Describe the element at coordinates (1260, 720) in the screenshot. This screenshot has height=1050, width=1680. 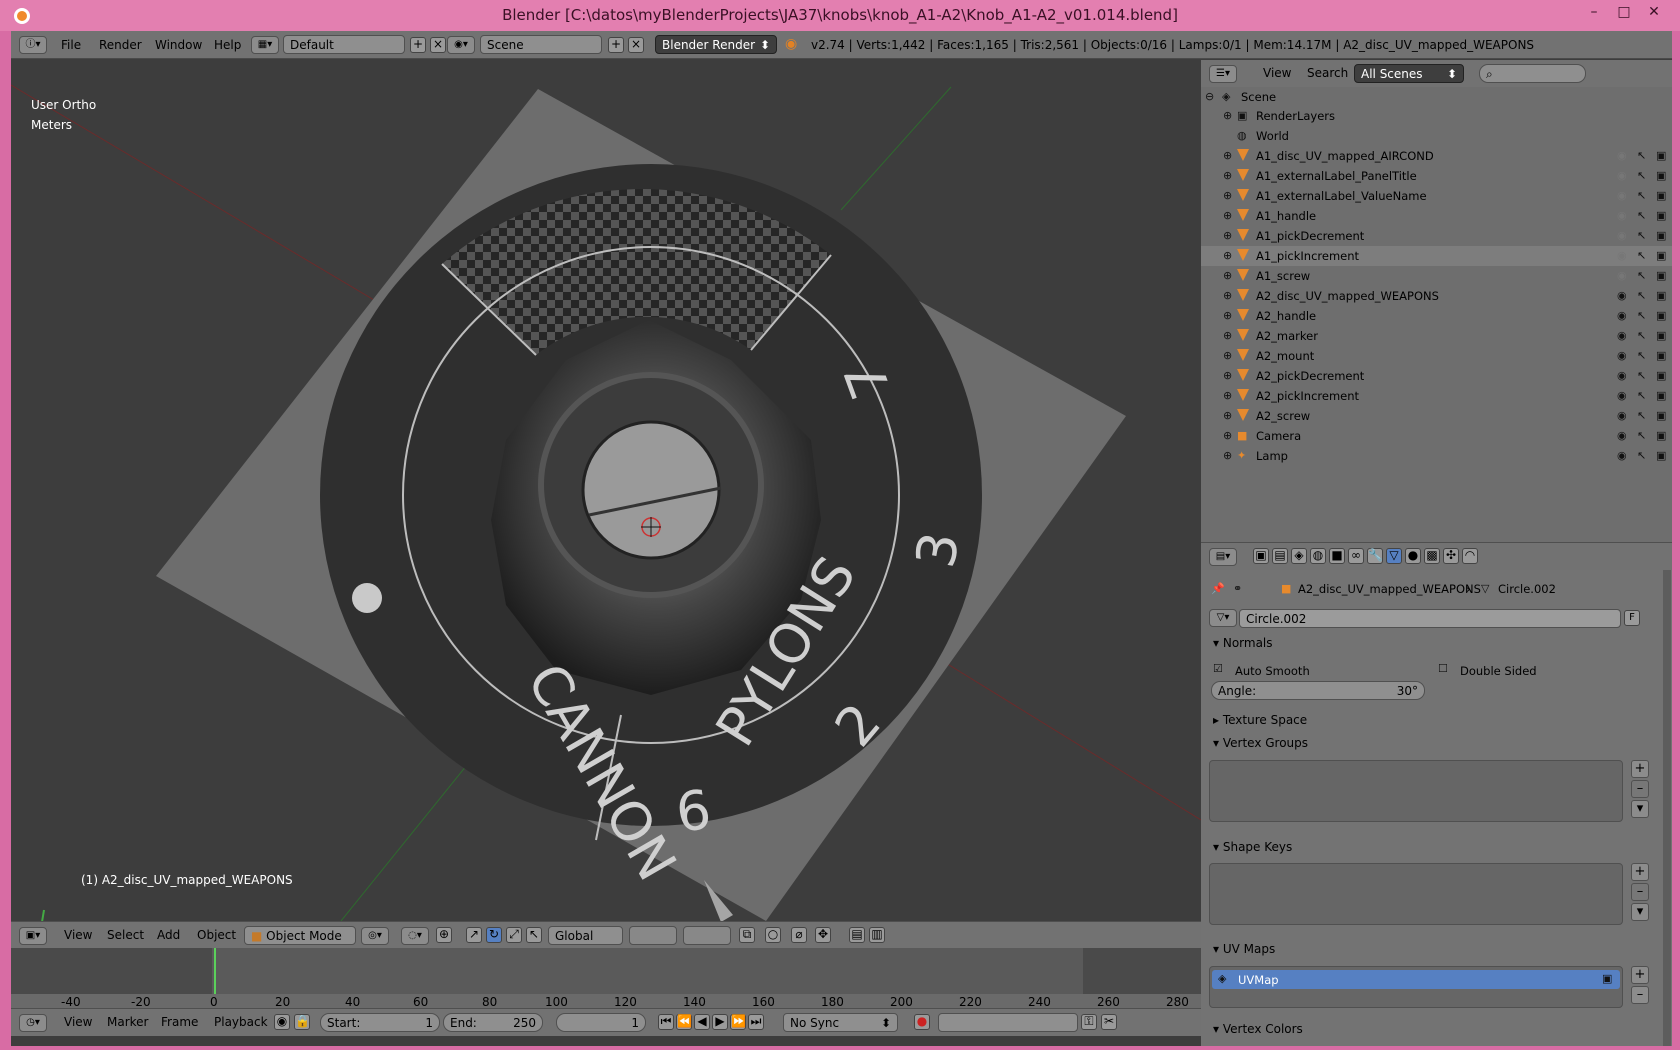
I see `panel-texture-space-title: ▸ Texture Space` at that location.